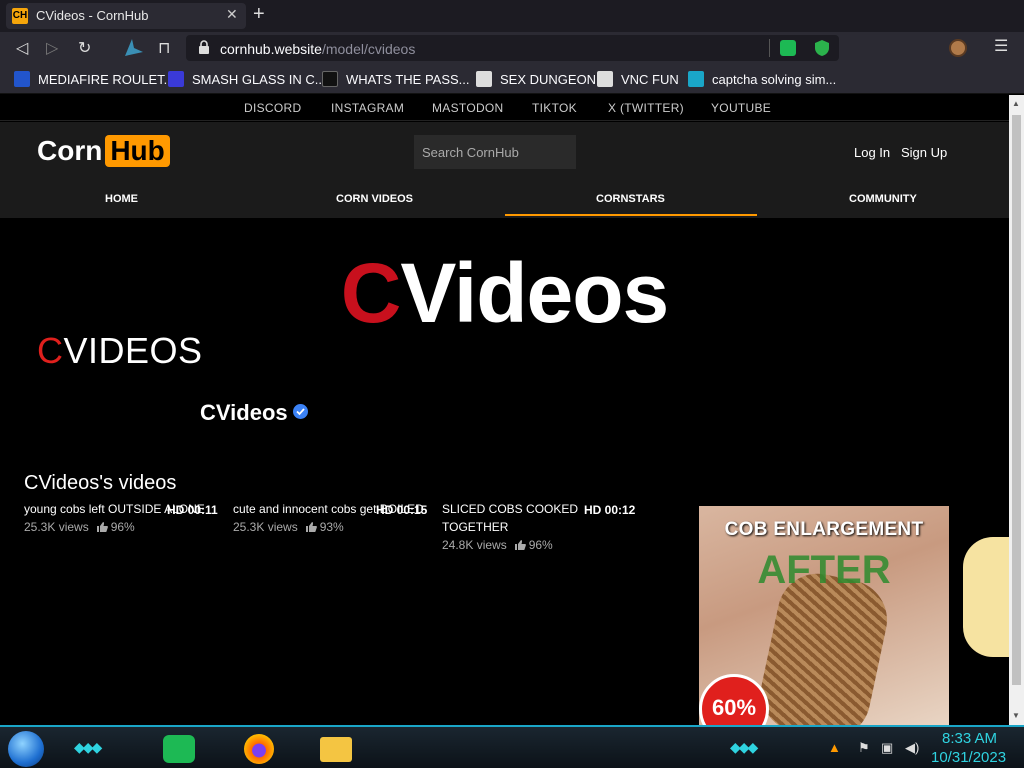 This screenshot has width=1024, height=768. What do you see at coordinates (638, 79) in the screenshot?
I see `bookmark-item: VNC FUN` at bounding box center [638, 79].